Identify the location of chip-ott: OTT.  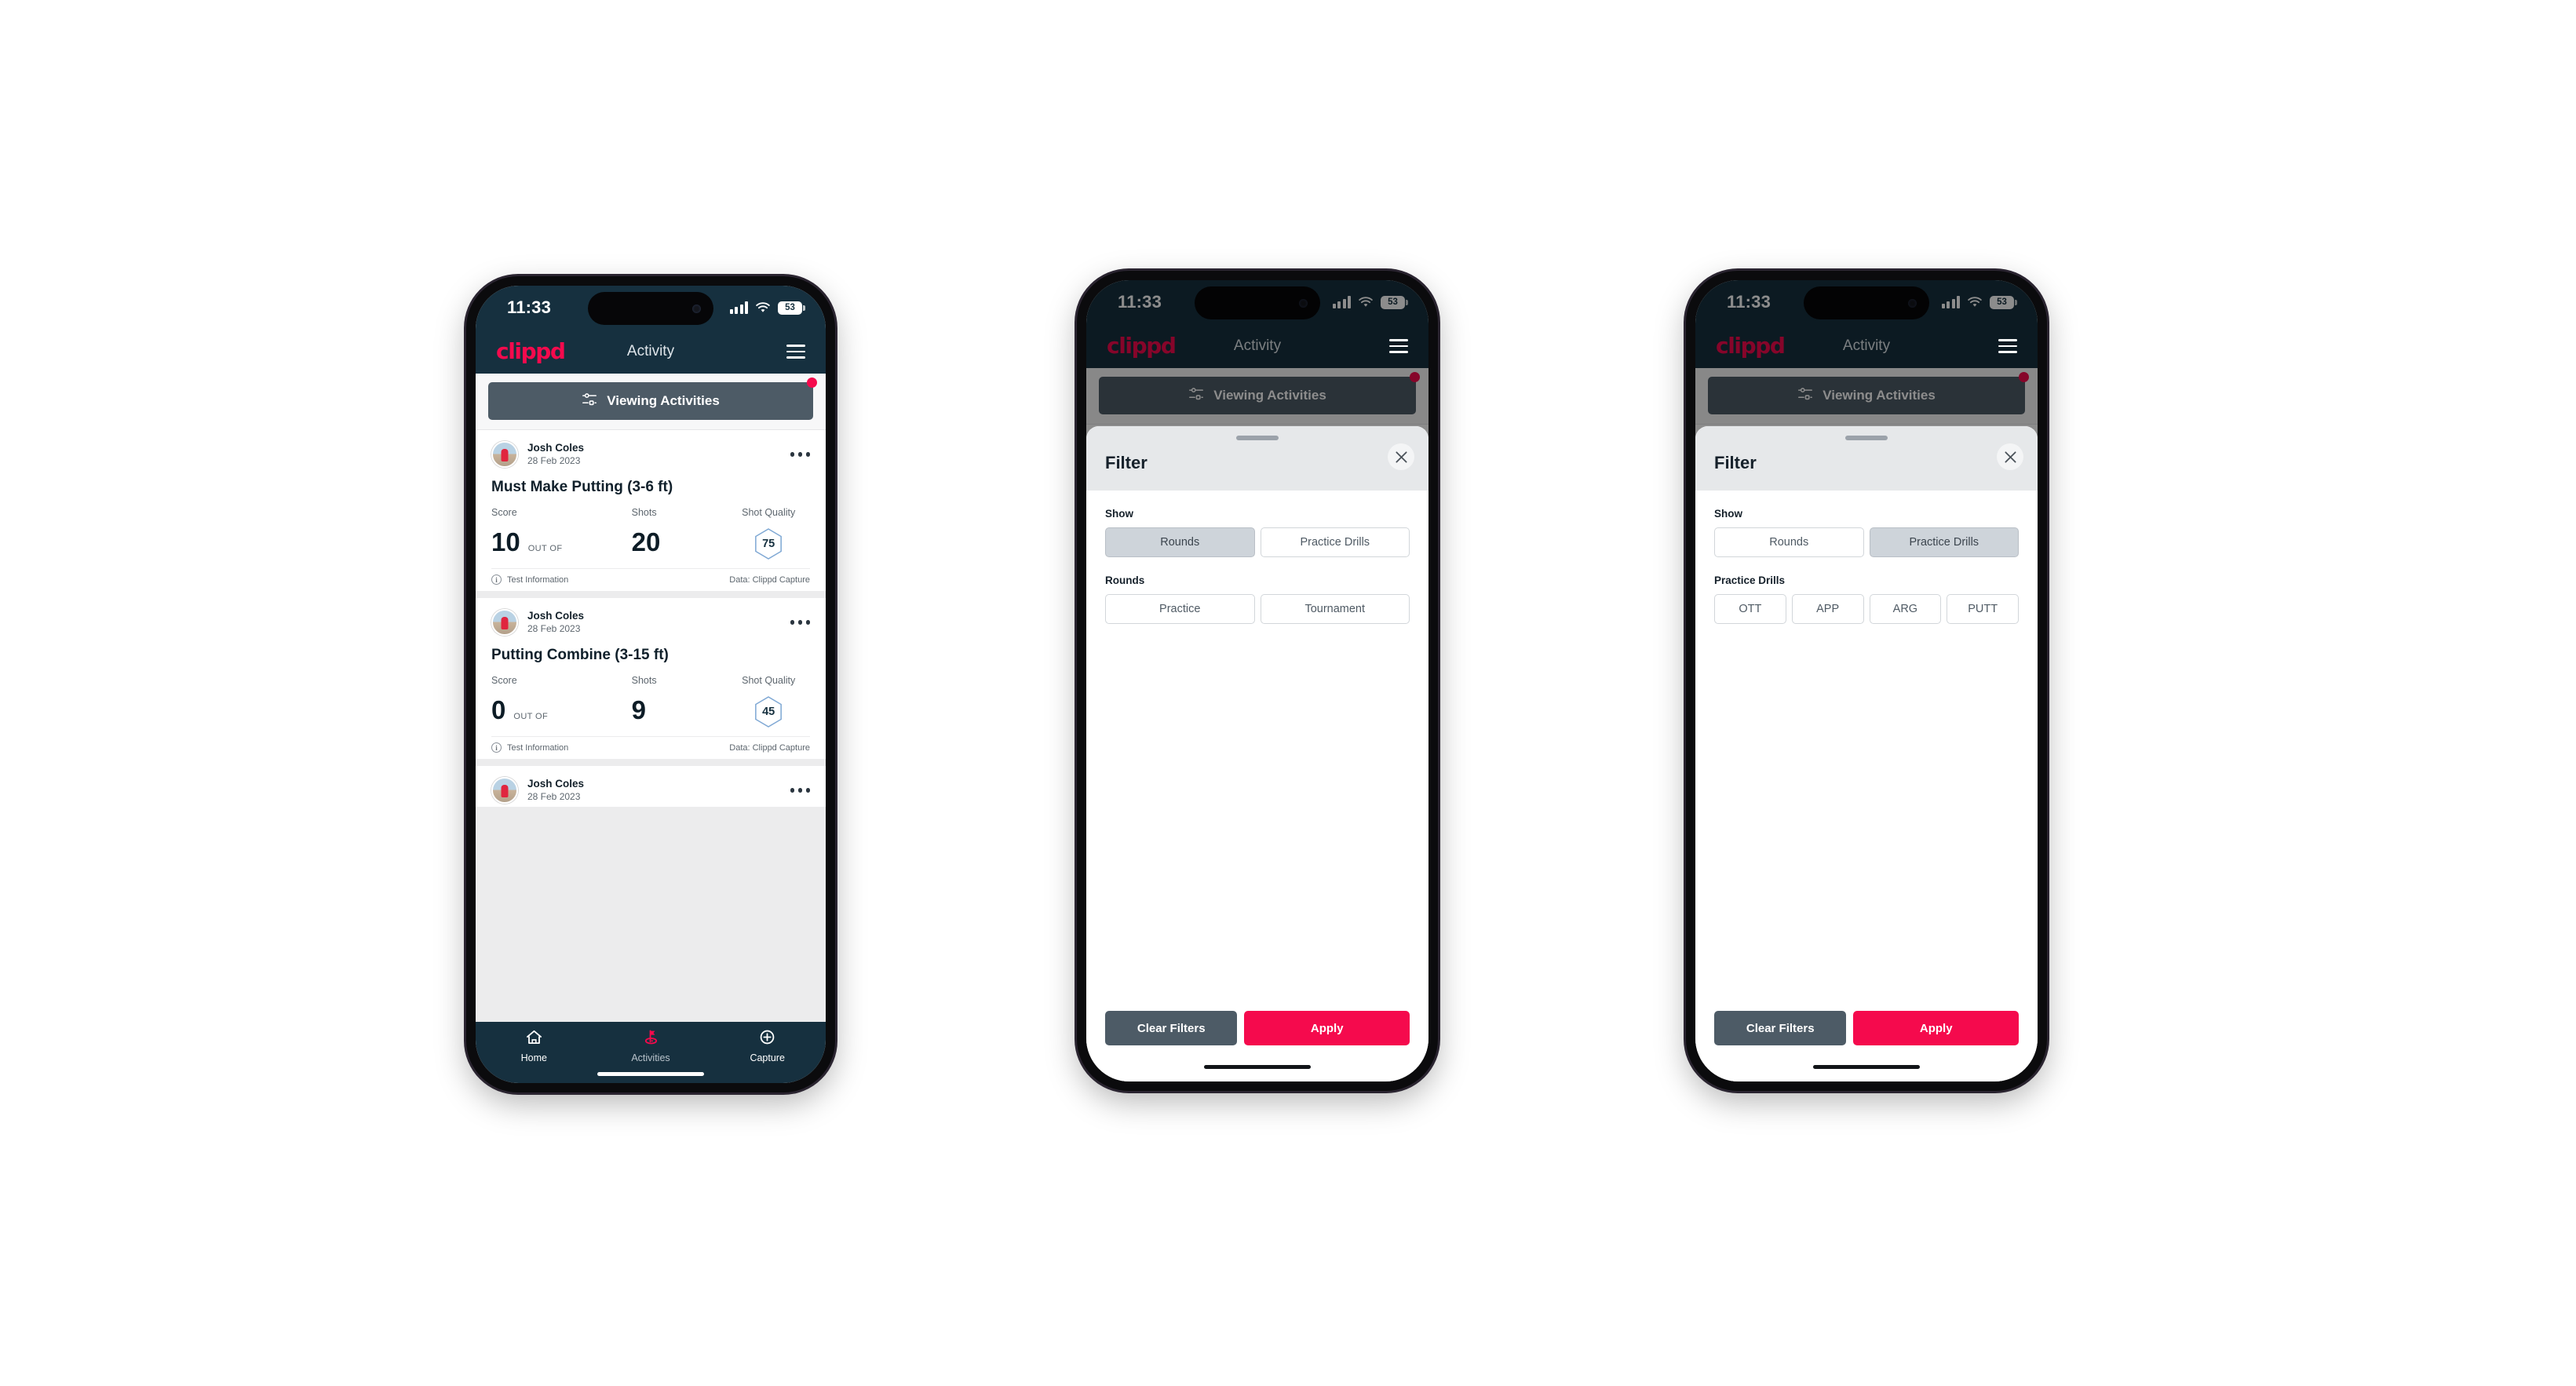
(1750, 609).